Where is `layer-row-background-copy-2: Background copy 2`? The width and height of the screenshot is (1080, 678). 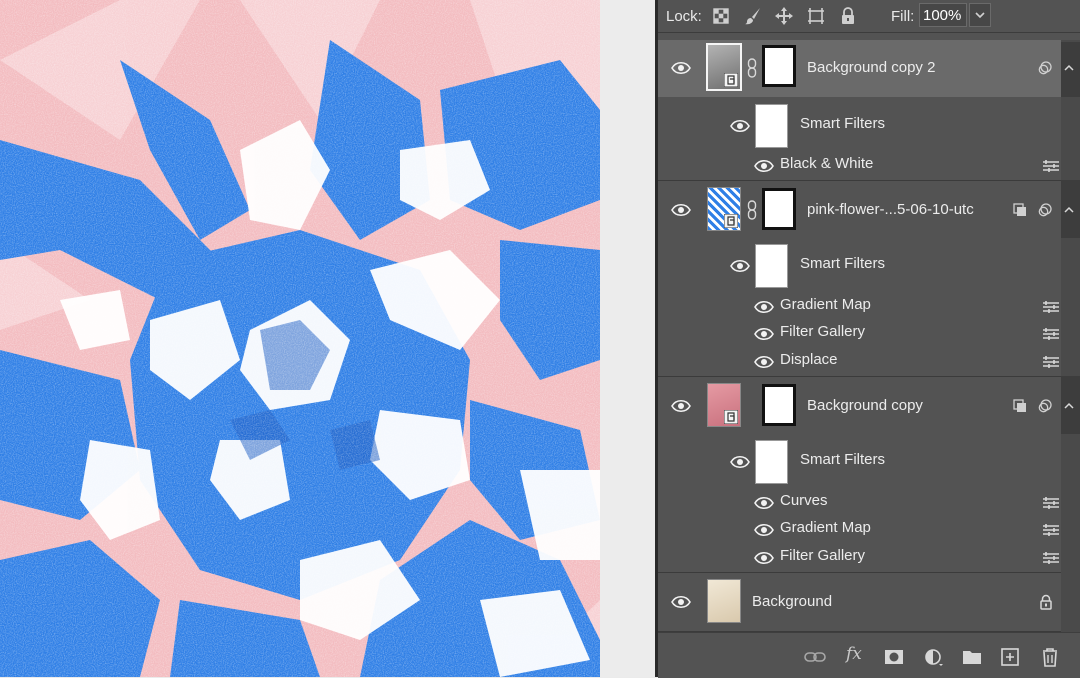
layer-row-background-copy-2: Background copy 2 is located at coordinates (866, 68).